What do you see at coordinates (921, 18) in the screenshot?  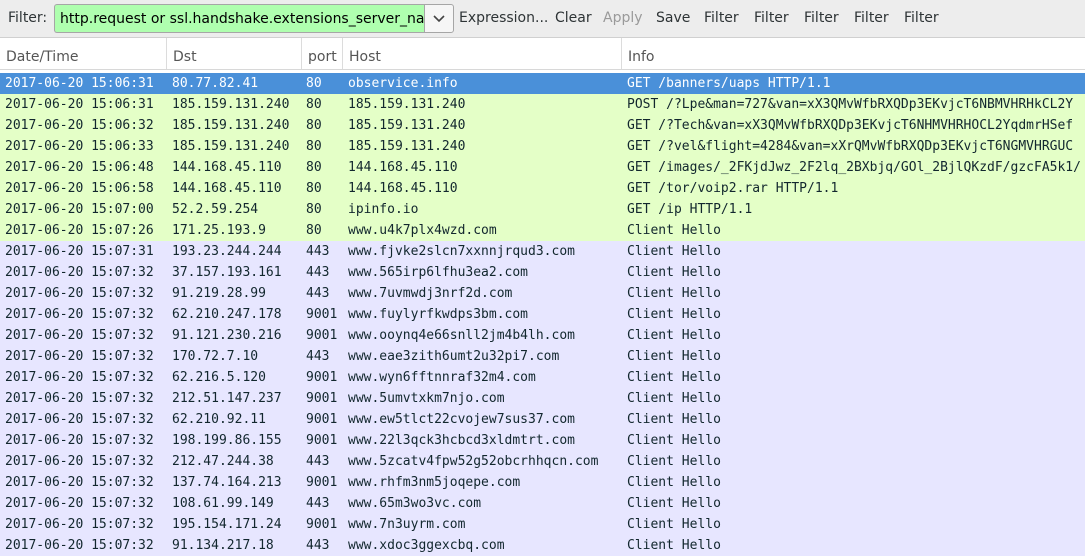 I see `filter-button-5: Filter` at bounding box center [921, 18].